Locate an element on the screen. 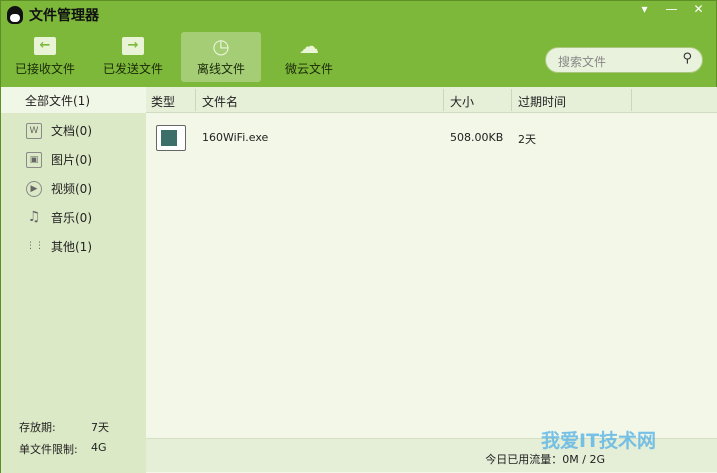 This screenshot has height=473, width=717. music-icon: ♫ is located at coordinates (34, 216).